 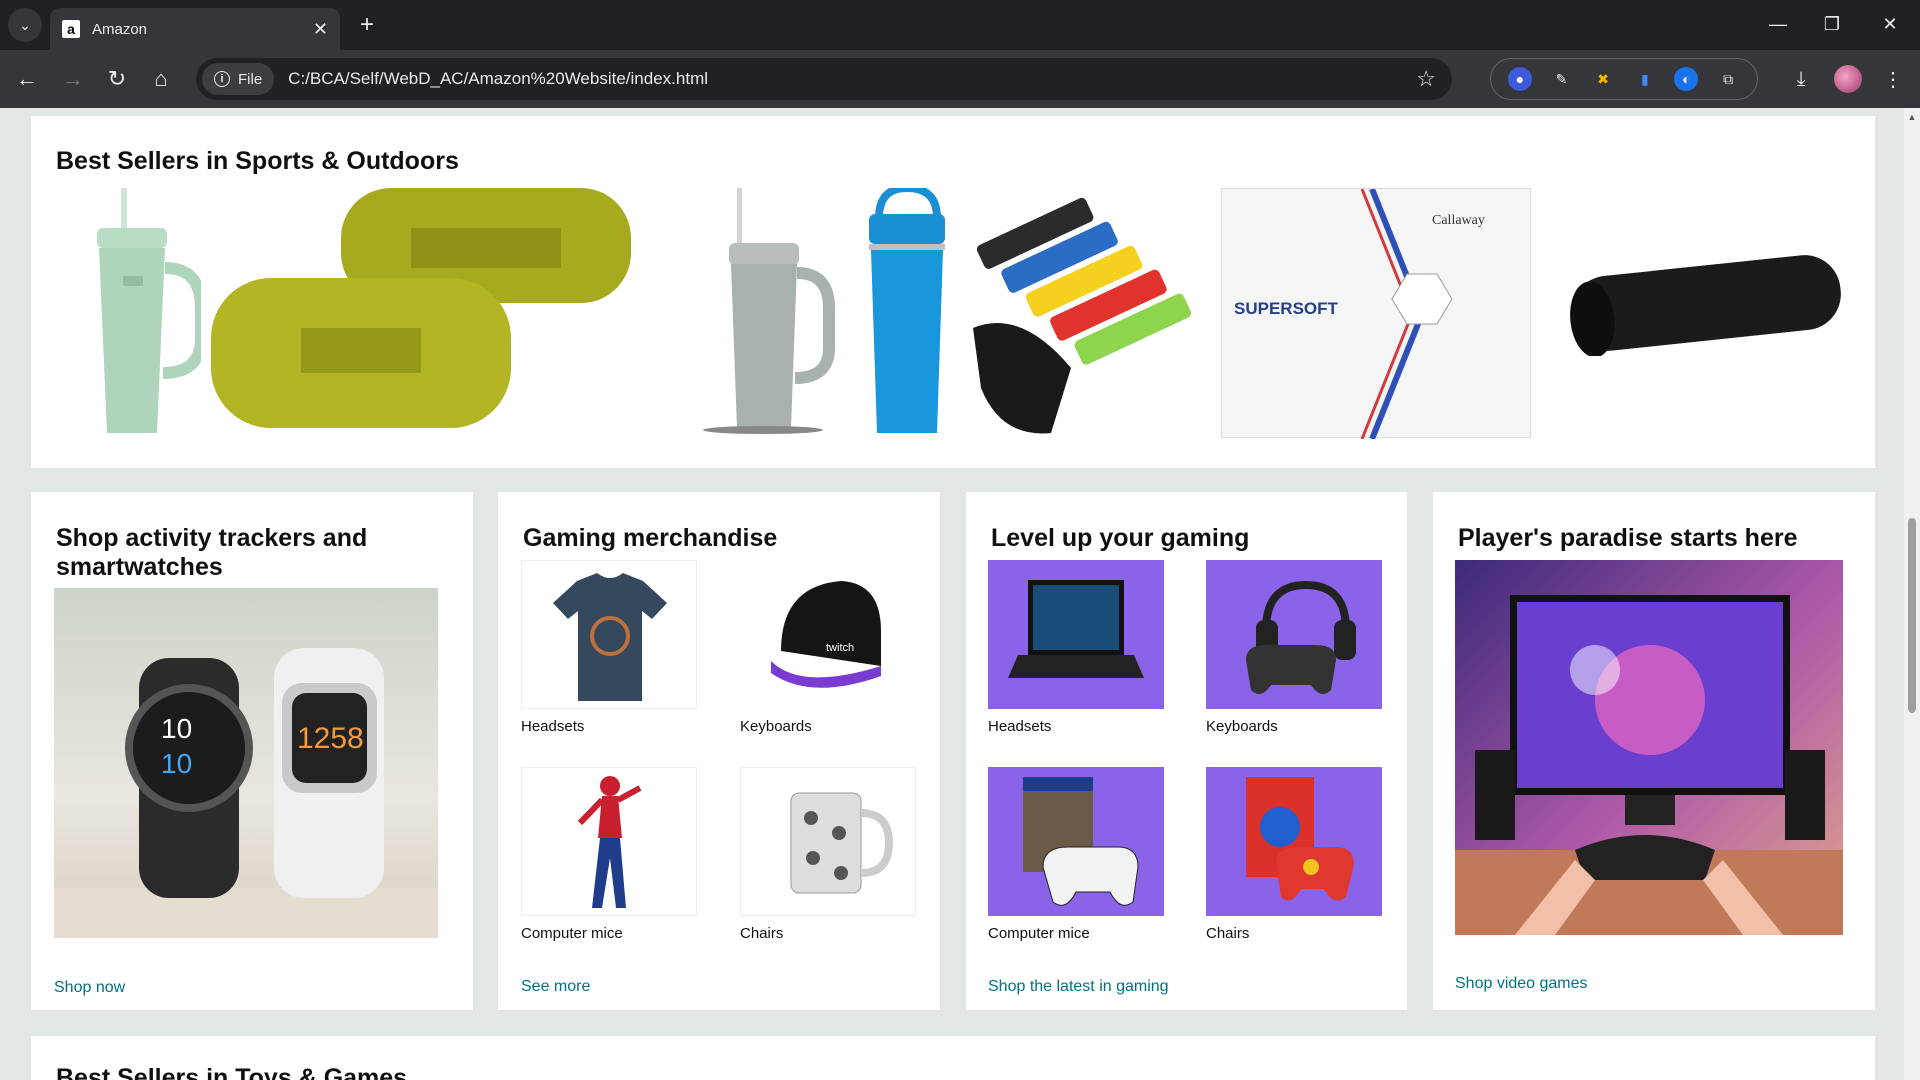 I want to click on merch-caption-3: Computer mice, so click(x=572, y=933).